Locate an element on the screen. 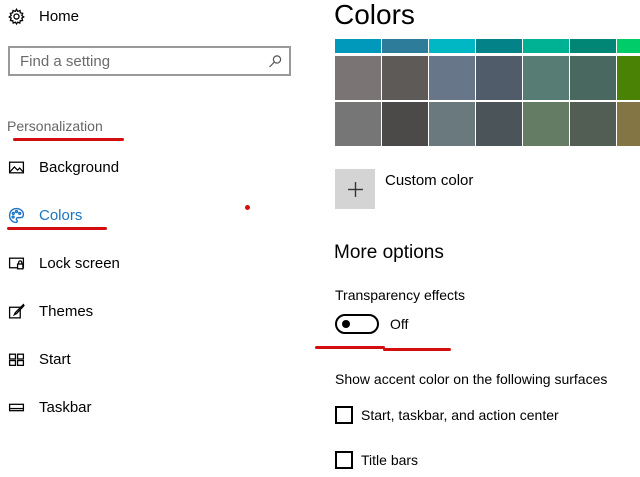 This screenshot has height=477, width=640. sidebar-item-start: Start is located at coordinates (39, 359).